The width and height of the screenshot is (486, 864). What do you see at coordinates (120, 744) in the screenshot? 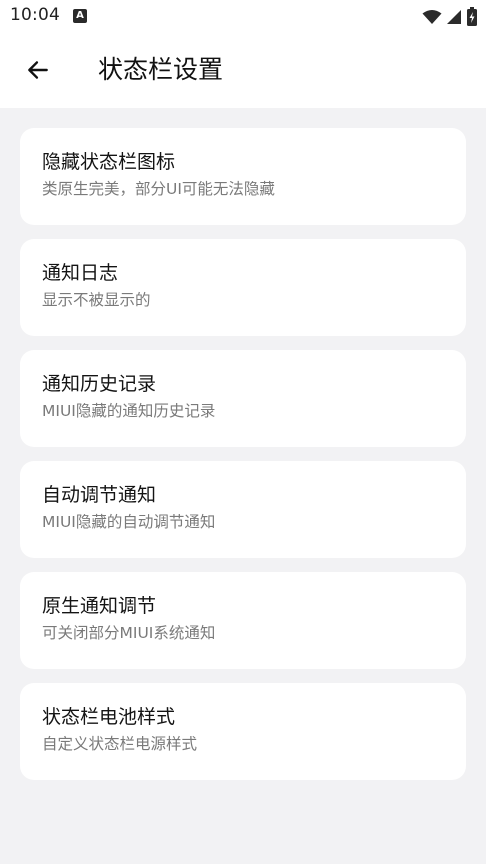
I see `setting-subtitle: 自定义状态栏电源样式` at bounding box center [120, 744].